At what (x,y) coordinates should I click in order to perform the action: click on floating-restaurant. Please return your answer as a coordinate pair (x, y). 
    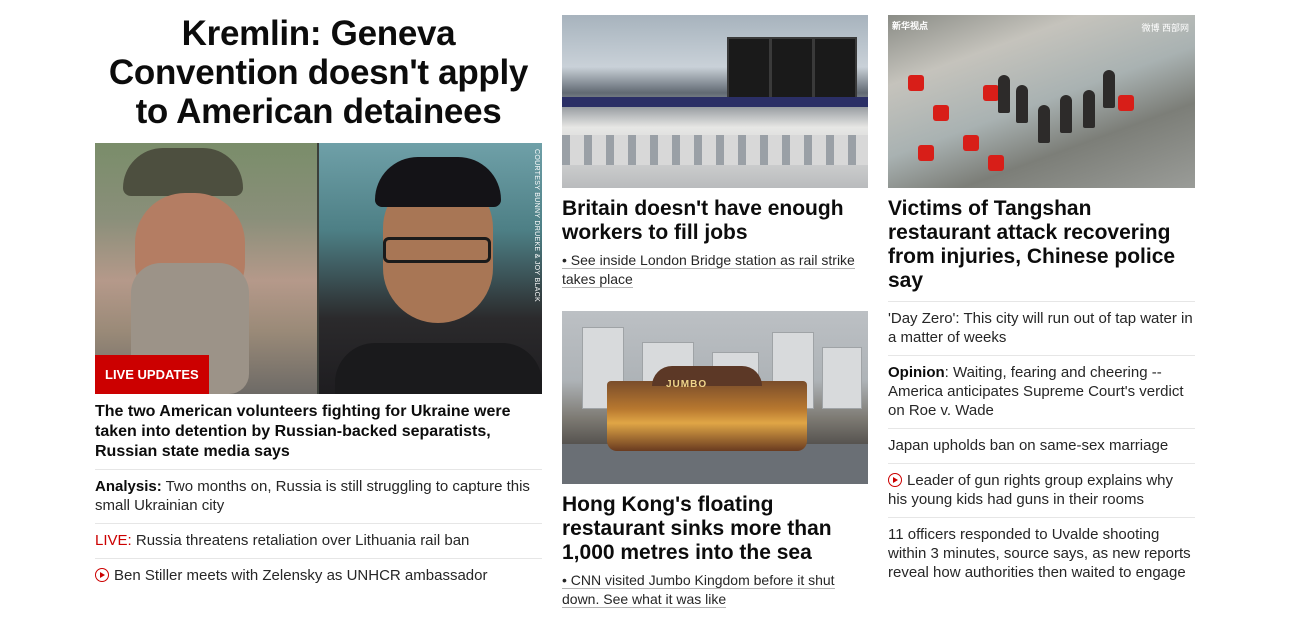
    Looking at the image, I should click on (707, 416).